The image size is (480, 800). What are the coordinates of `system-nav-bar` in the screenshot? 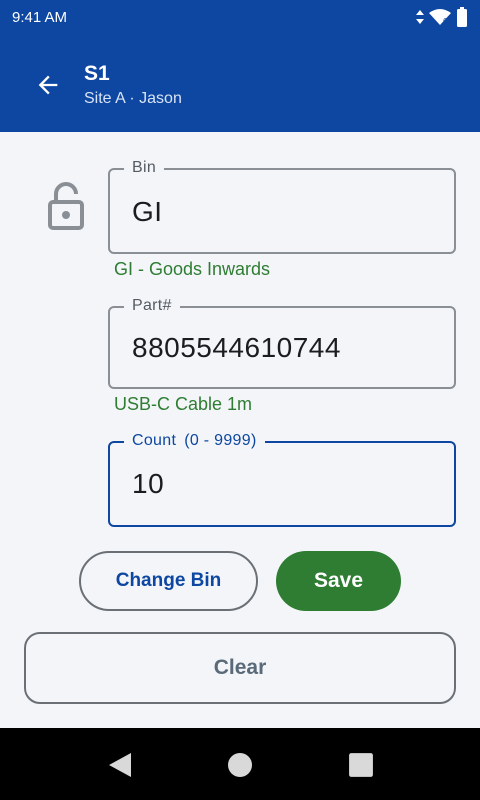 It's located at (240, 764).